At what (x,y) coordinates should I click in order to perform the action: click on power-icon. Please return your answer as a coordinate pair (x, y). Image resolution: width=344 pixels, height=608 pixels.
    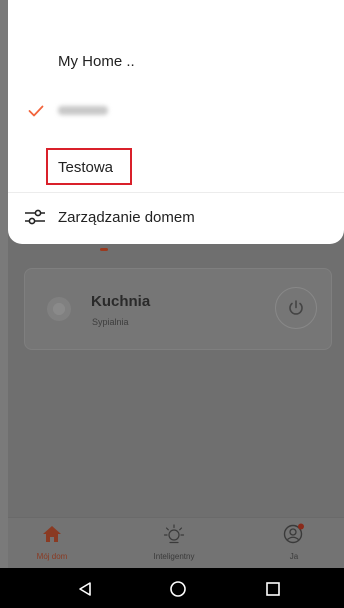
    Looking at the image, I should click on (296, 307).